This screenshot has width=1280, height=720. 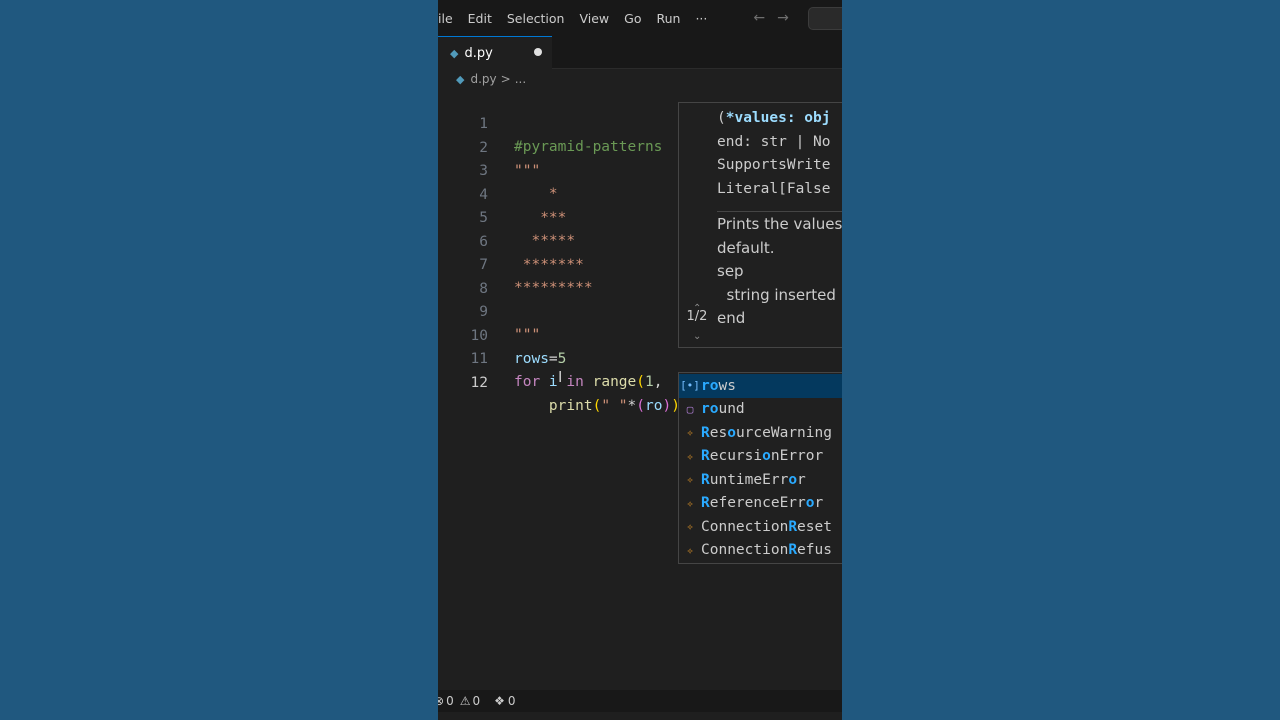 What do you see at coordinates (495, 52) in the screenshot?
I see `tab-d-py: ◆ d.py` at bounding box center [495, 52].